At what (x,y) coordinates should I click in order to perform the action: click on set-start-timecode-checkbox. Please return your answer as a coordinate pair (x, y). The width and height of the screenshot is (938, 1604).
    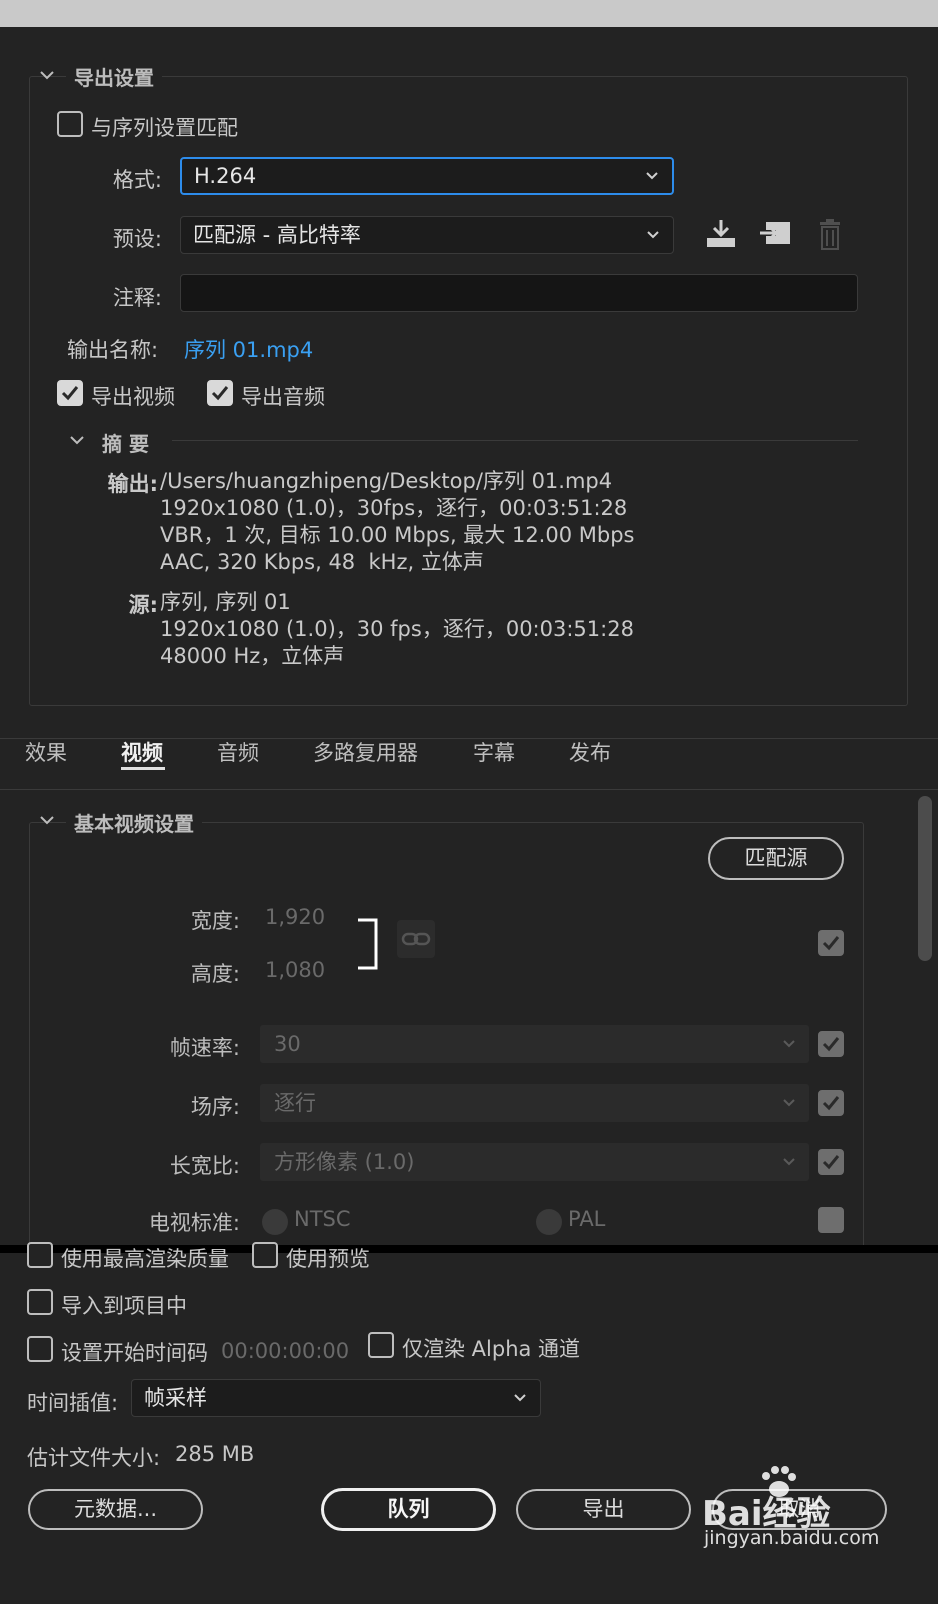
    Looking at the image, I should click on (40, 1349).